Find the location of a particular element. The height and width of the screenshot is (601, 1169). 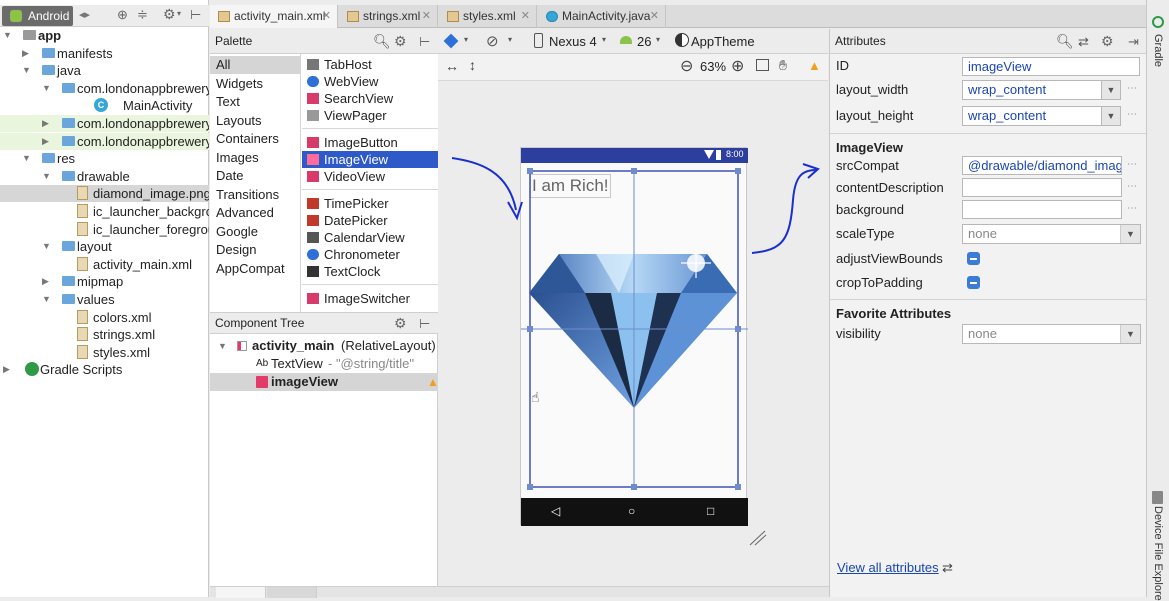

device-file-explorer-tab: Device File Explore is located at coordinates (1158, 553).